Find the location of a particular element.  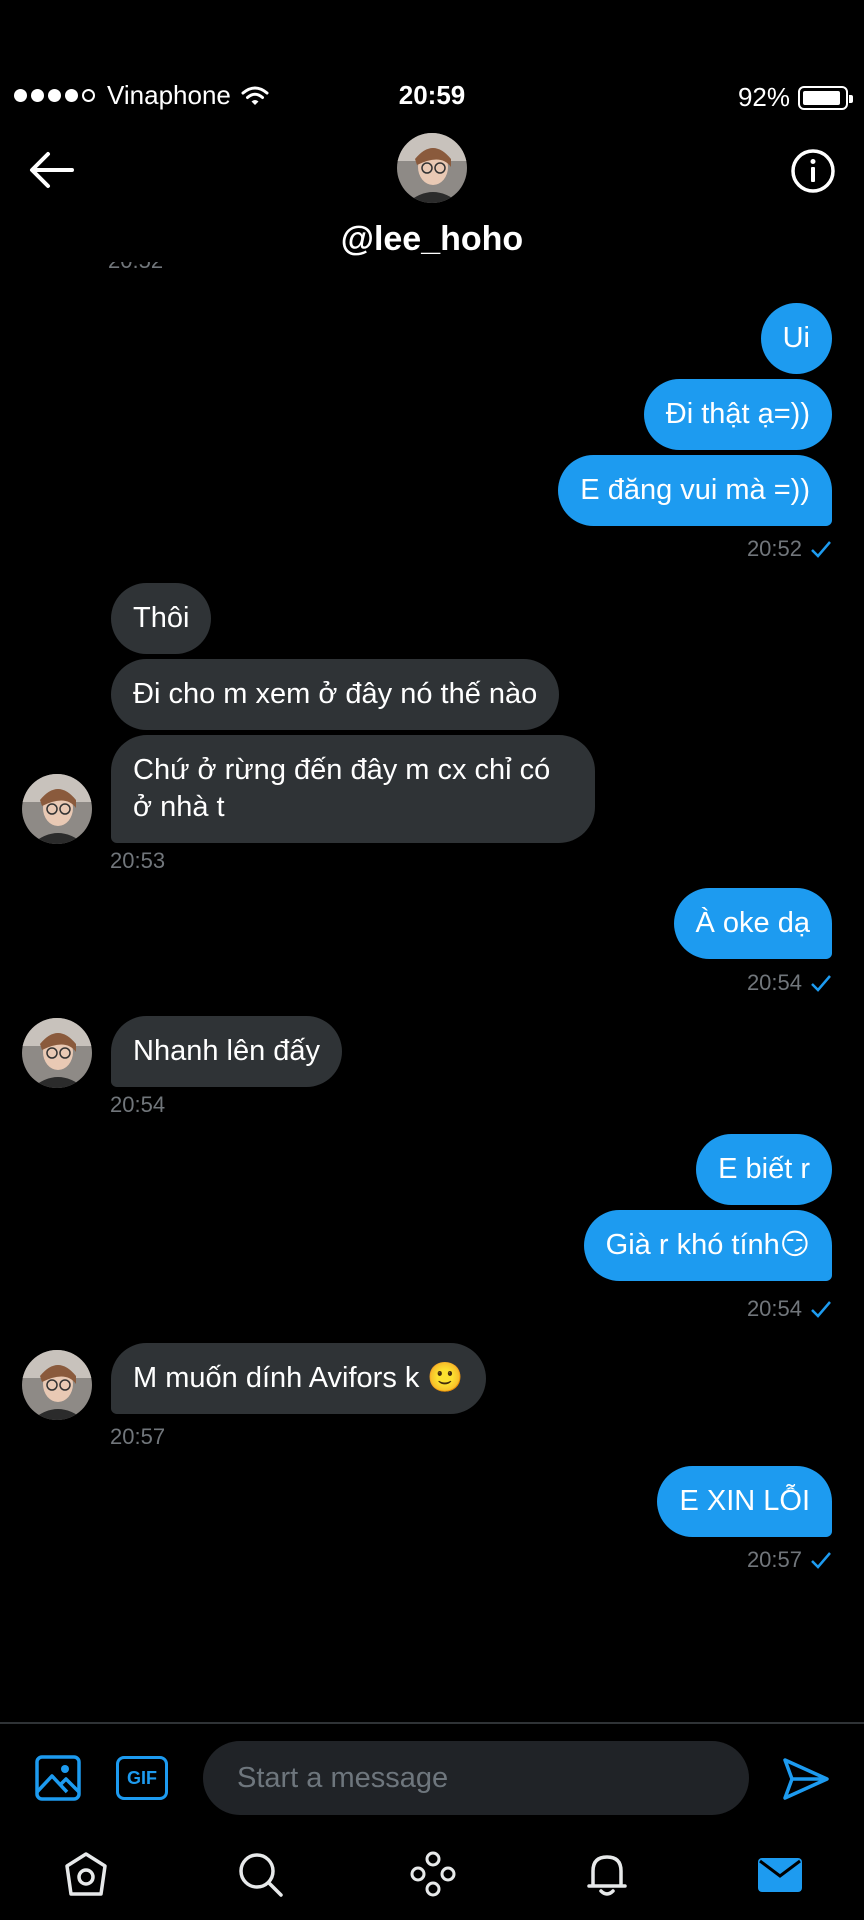

sent-message: Đi thật ạ=)) is located at coordinates (737, 414).